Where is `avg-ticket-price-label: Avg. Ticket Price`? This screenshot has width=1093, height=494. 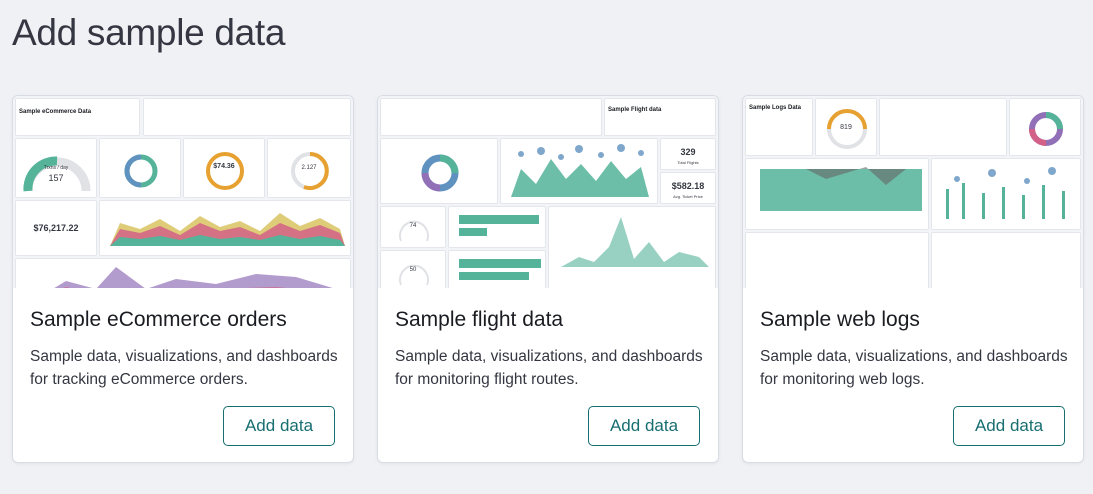
avg-ticket-price-label: Avg. Ticket Price is located at coordinates (688, 196).